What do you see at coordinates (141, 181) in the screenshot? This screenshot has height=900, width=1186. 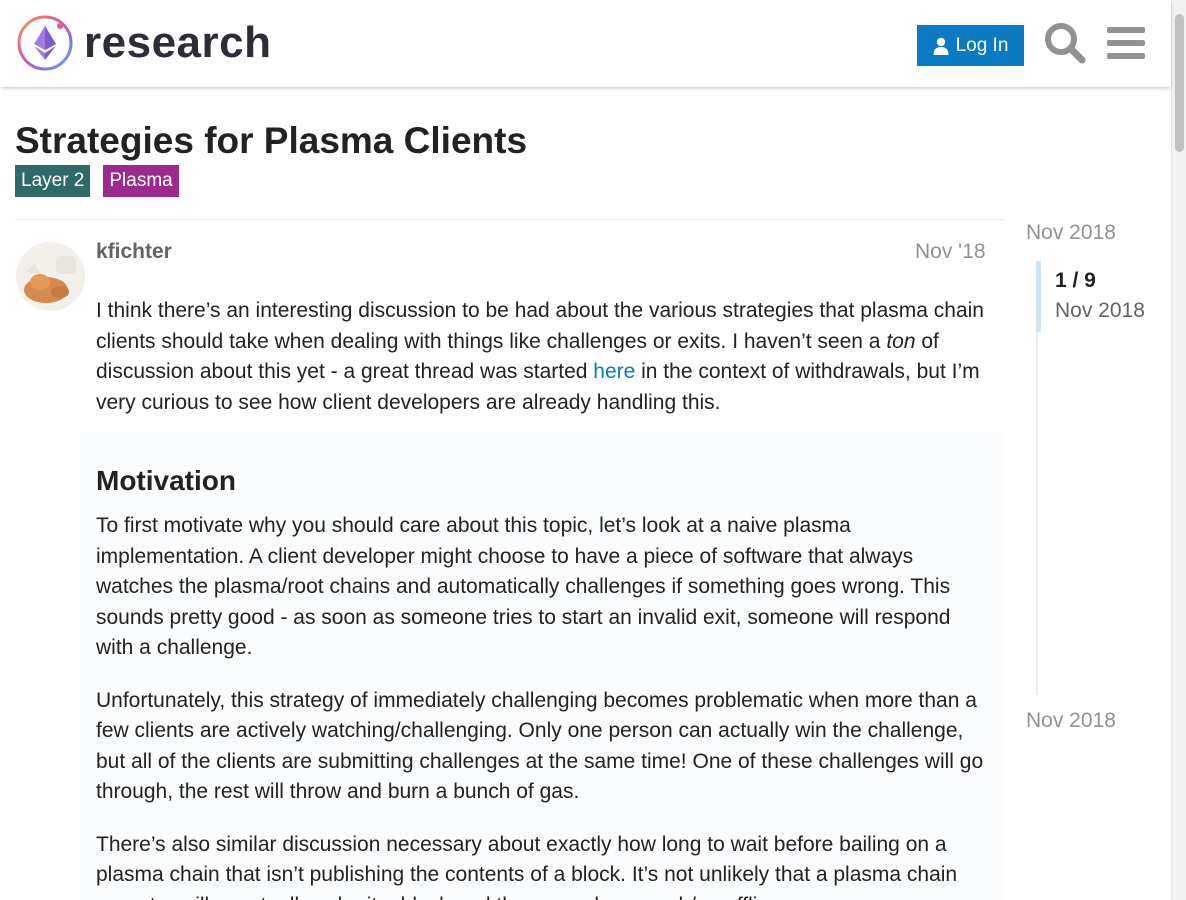 I see `tag-plasma: Plasma` at bounding box center [141, 181].